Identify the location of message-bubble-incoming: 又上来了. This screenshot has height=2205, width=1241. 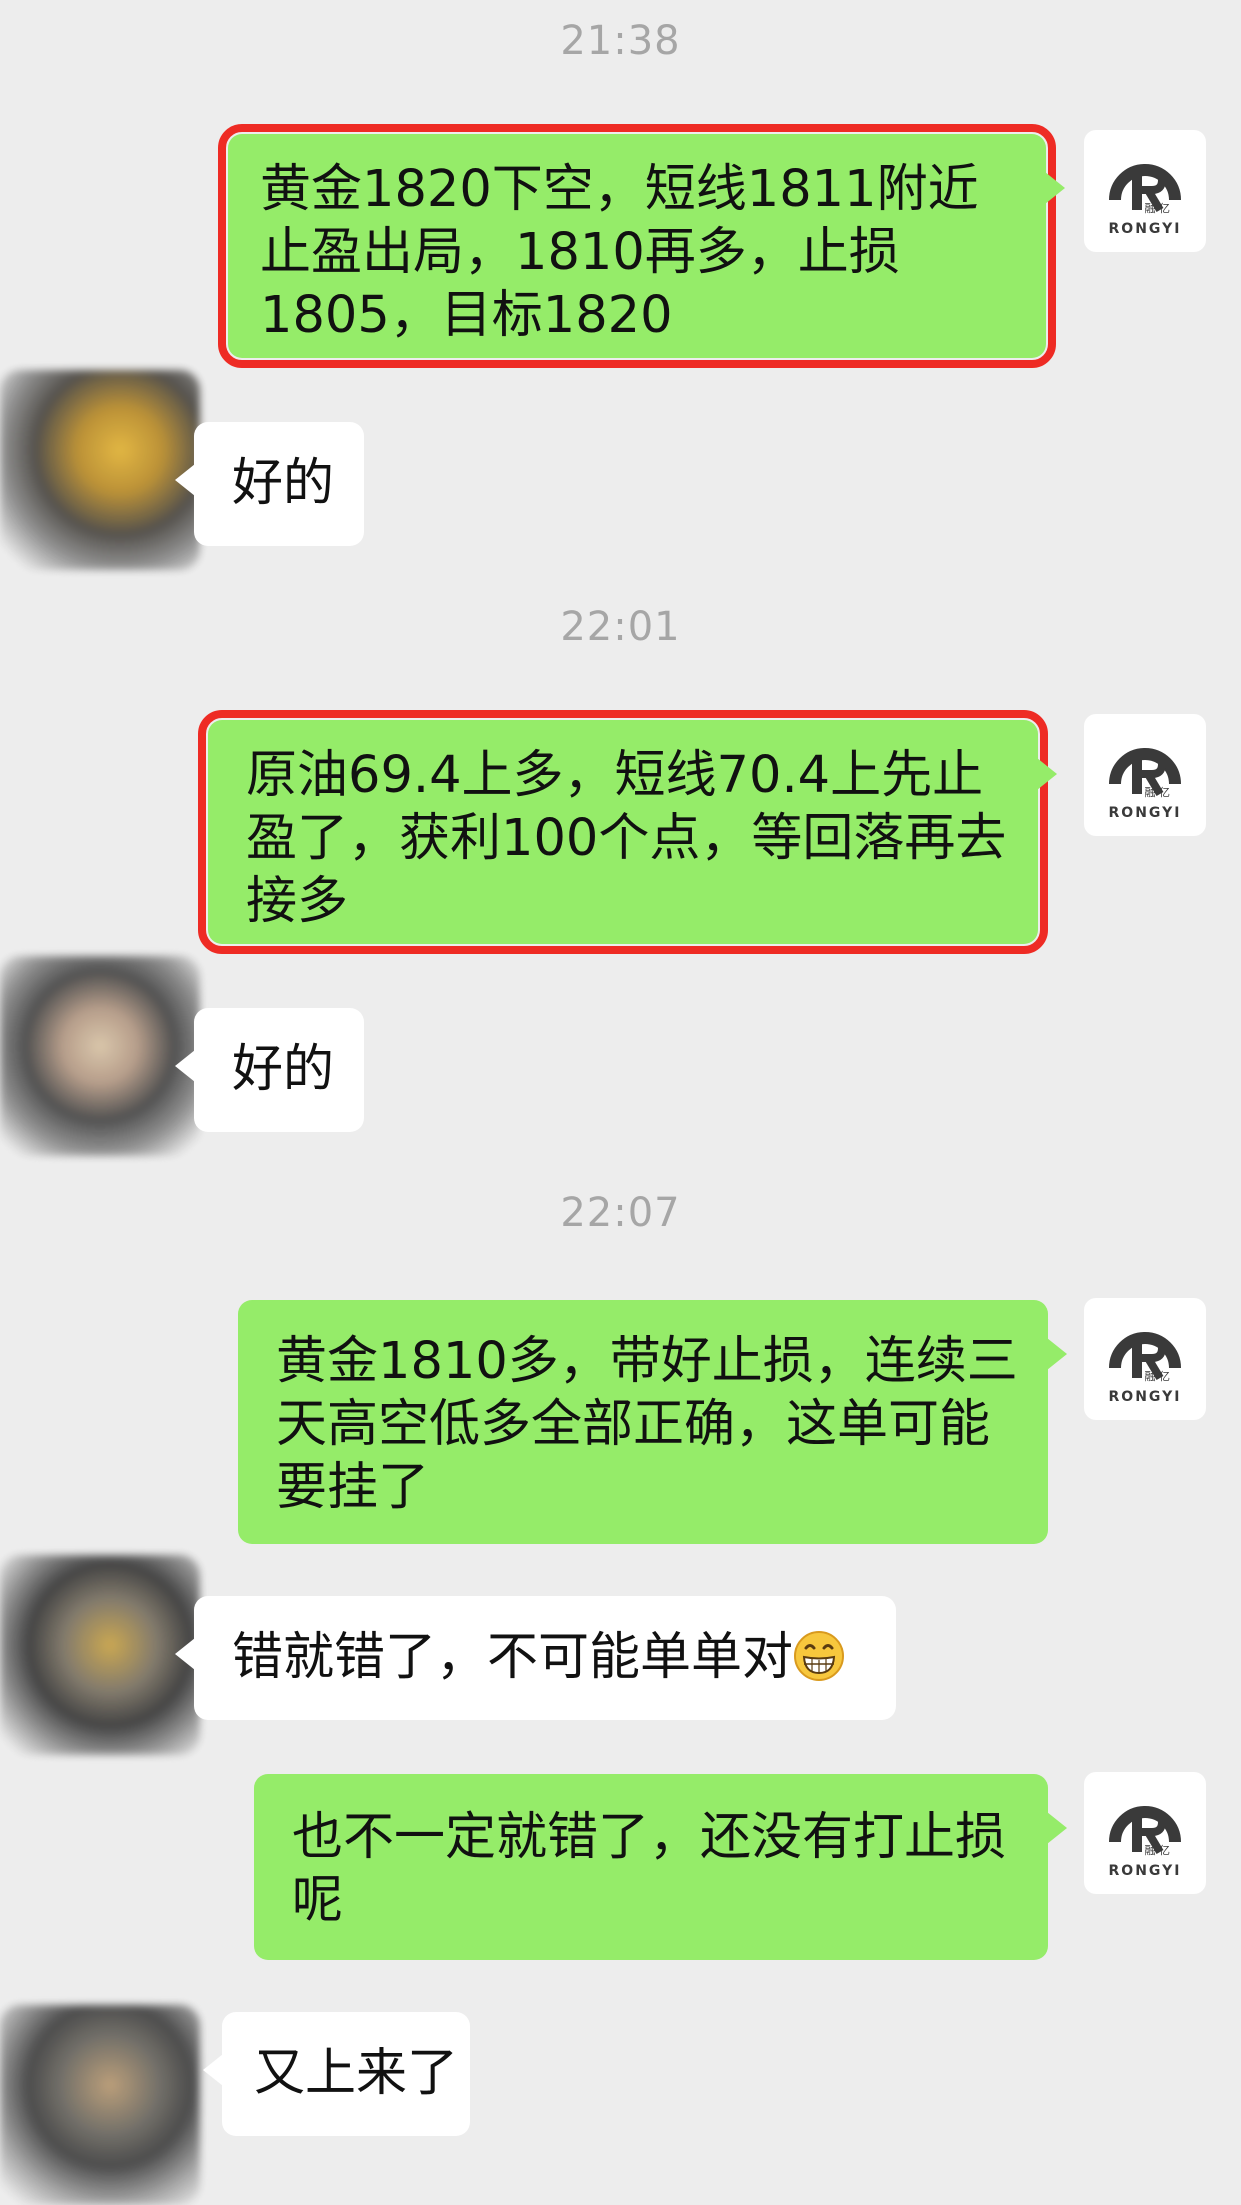
(336, 2074).